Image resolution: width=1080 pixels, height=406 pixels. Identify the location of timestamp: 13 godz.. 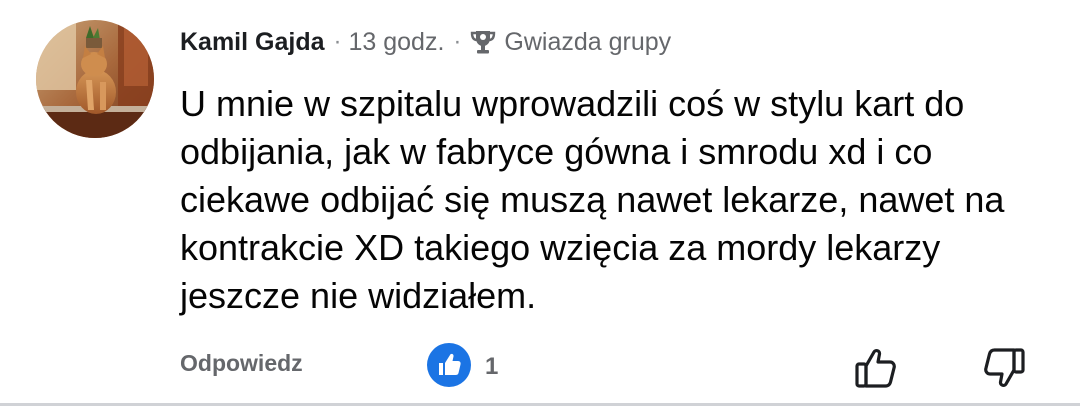
(397, 42).